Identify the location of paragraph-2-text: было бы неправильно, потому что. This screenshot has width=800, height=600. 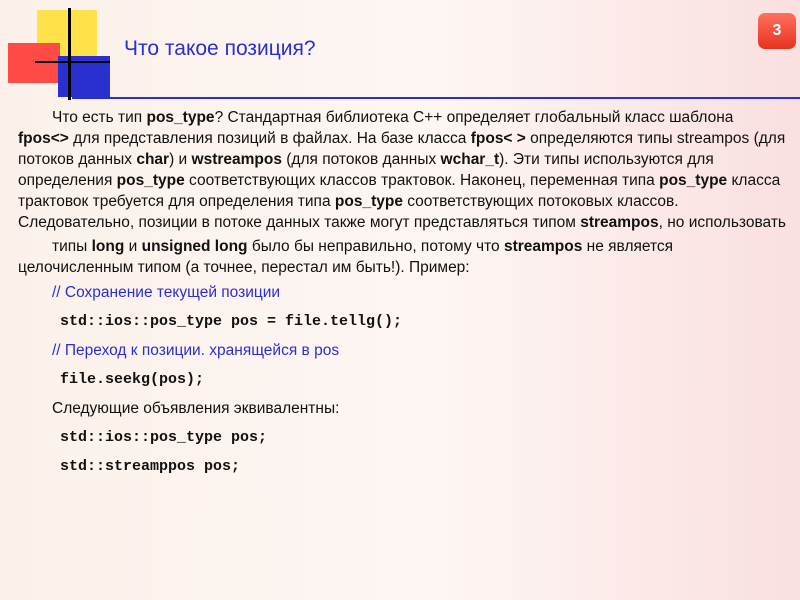
(375, 246).